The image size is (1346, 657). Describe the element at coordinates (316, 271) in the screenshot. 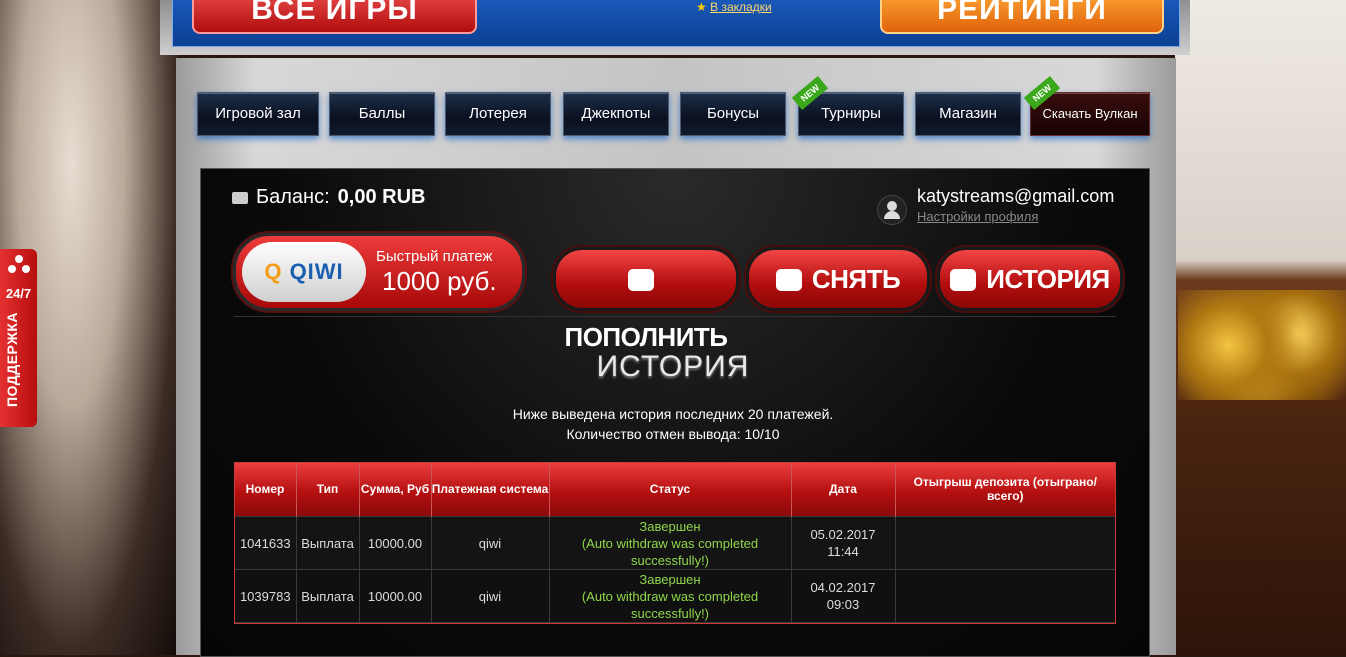

I see `qiwi-logo-text: QIWI` at that location.